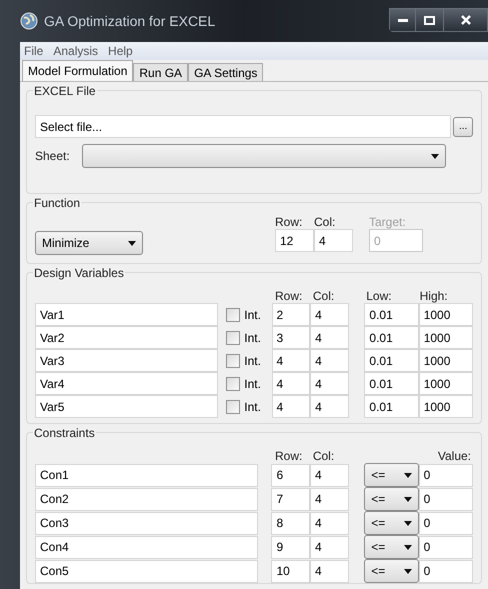 The height and width of the screenshot is (589, 488). I want to click on row-field: 12, so click(294, 240).